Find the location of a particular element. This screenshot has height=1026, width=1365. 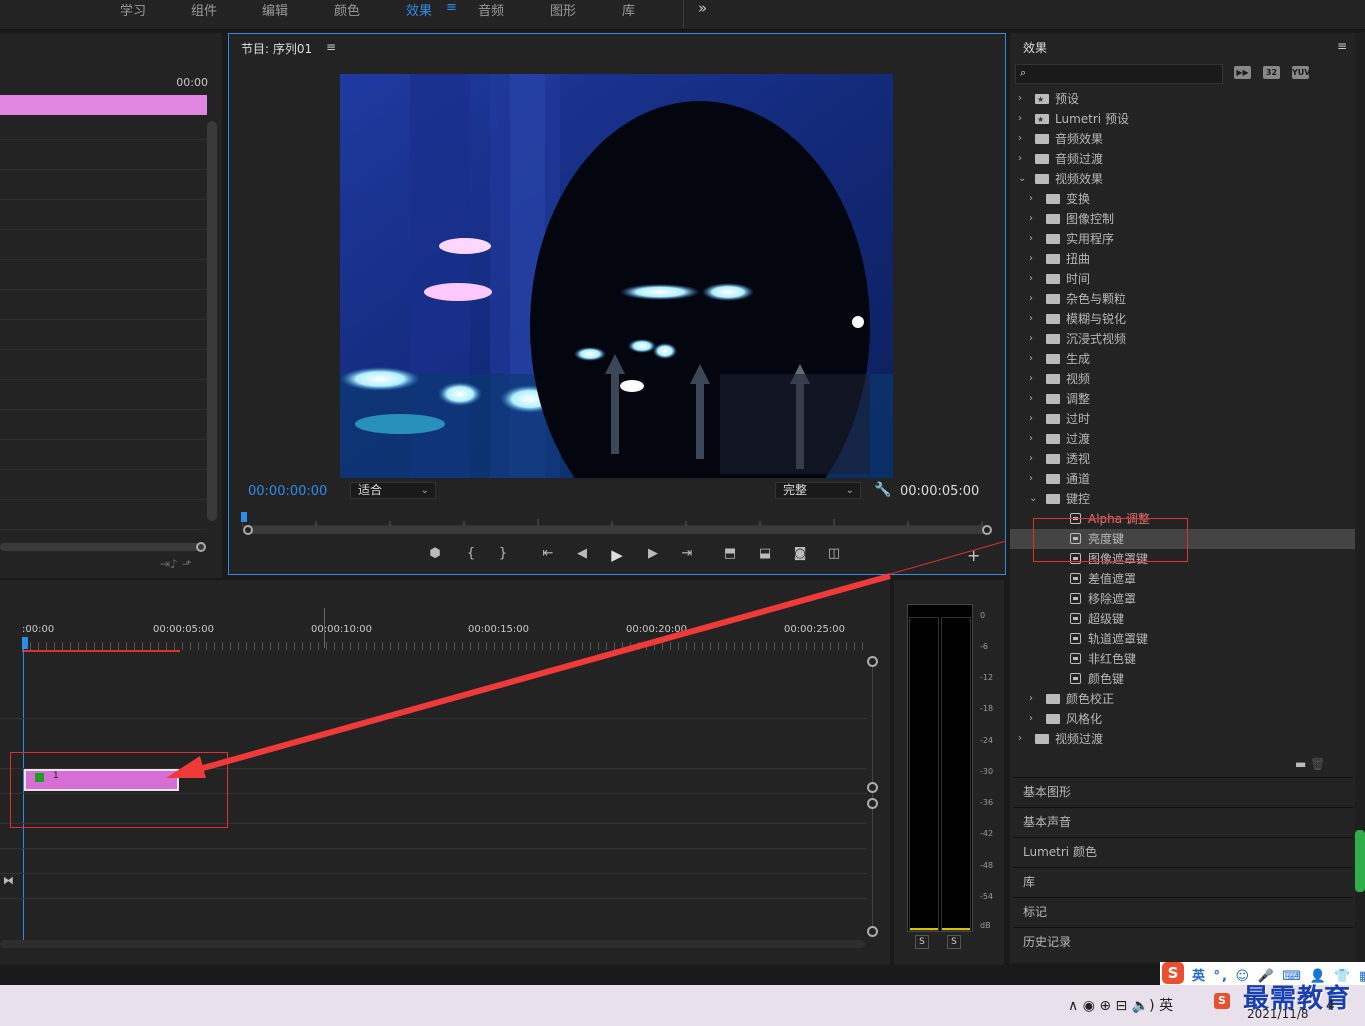

panel-libraries: 库 is located at coordinates (1183, 881).